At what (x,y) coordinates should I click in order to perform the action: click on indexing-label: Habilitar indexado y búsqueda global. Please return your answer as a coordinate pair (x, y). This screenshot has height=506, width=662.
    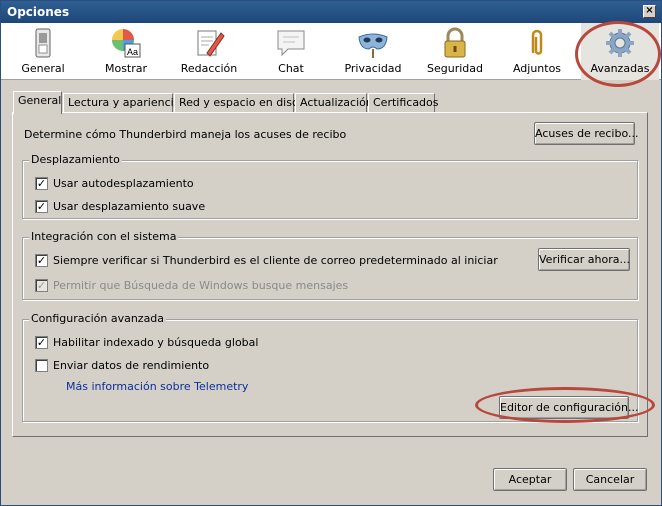
    Looking at the image, I should click on (156, 342).